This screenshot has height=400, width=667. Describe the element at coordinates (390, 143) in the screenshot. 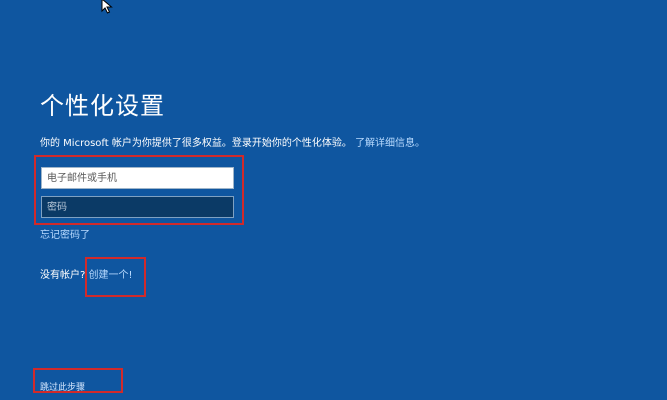

I see `learn-more-link: 了解详细信息。` at that location.